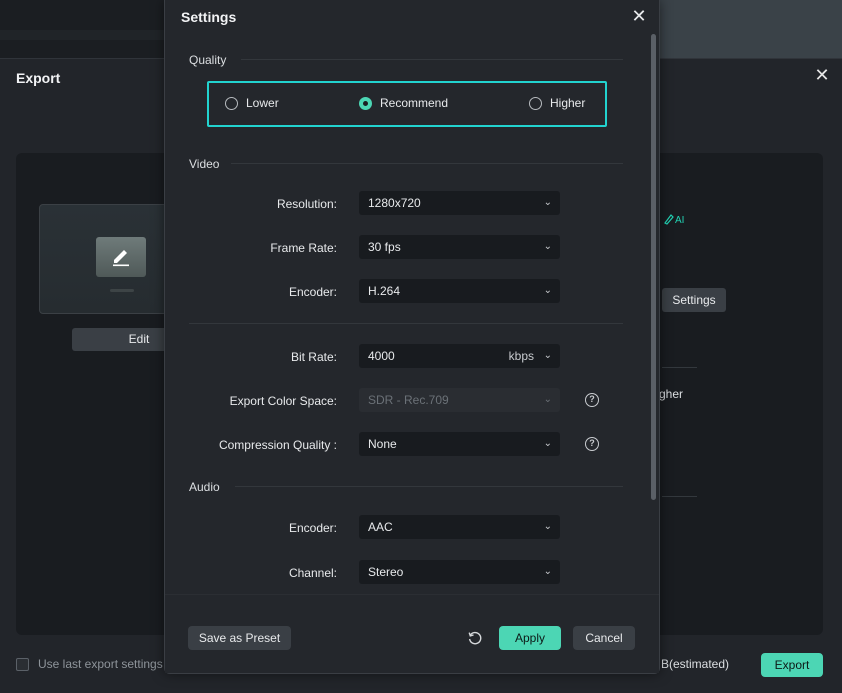 Image resolution: width=842 pixels, height=693 pixels. Describe the element at coordinates (459, 291) in the screenshot. I see `video-encoder-select: H.264 ⌄` at that location.